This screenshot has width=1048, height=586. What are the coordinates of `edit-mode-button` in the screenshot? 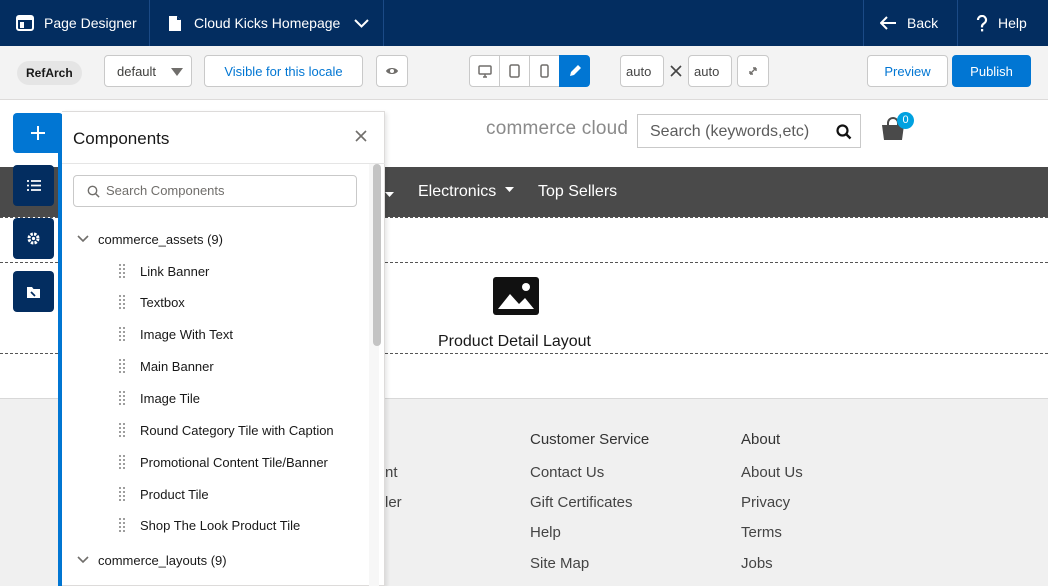 It's located at (574, 71).